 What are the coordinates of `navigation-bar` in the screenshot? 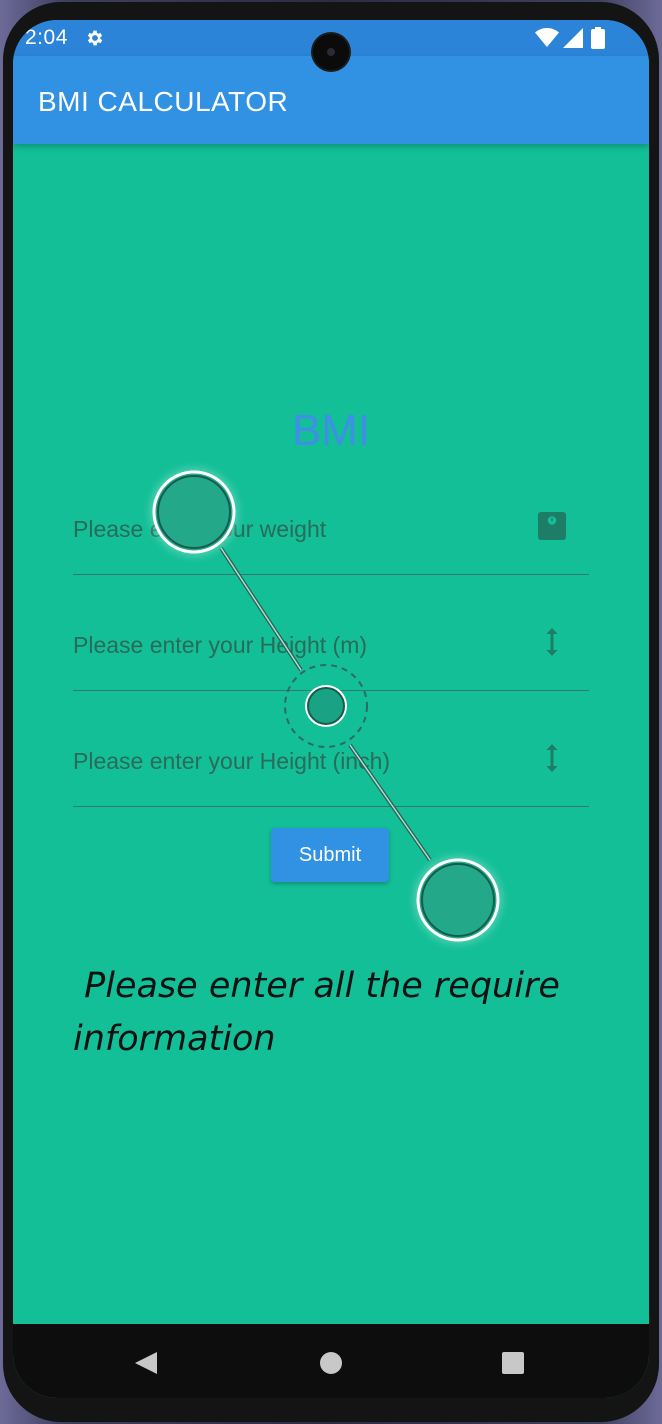 It's located at (331, 1361).